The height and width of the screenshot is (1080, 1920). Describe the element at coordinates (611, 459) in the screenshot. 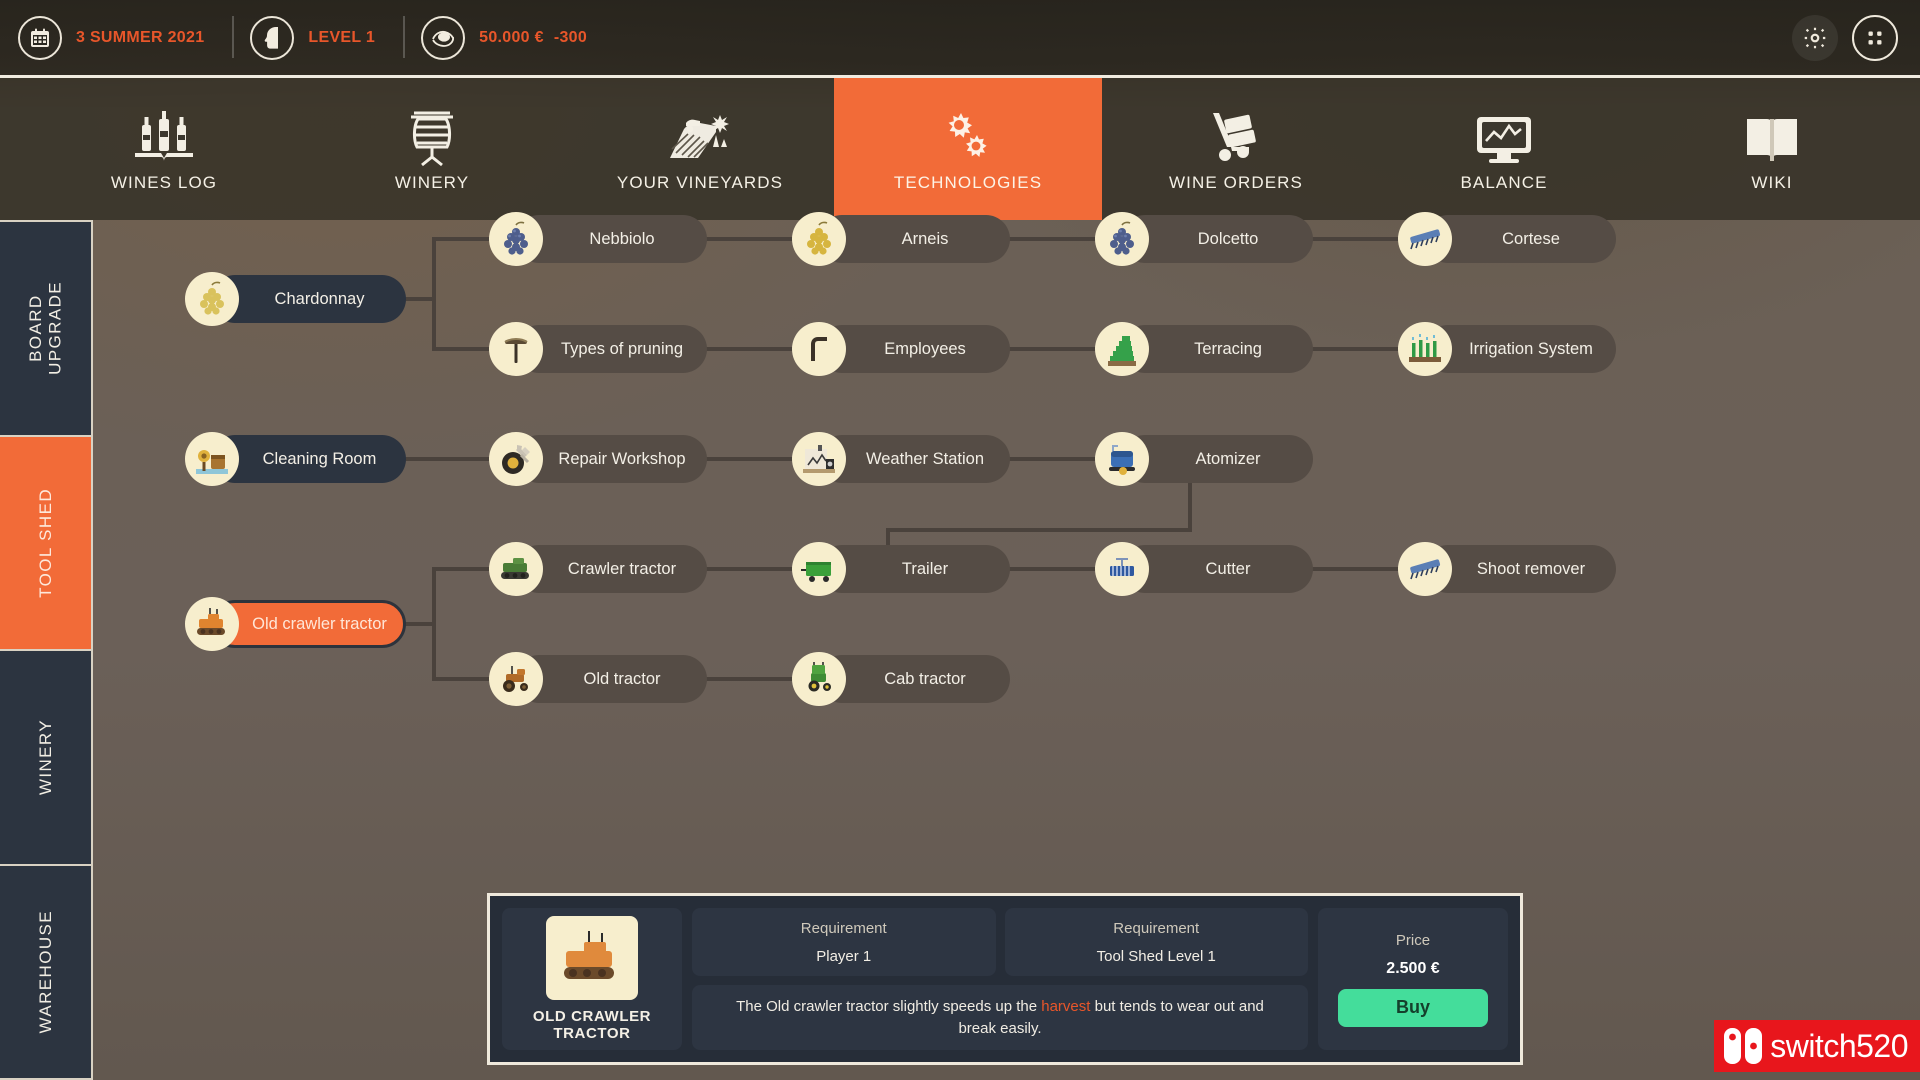

I see `tech-node-pill: Repair Workshop` at that location.